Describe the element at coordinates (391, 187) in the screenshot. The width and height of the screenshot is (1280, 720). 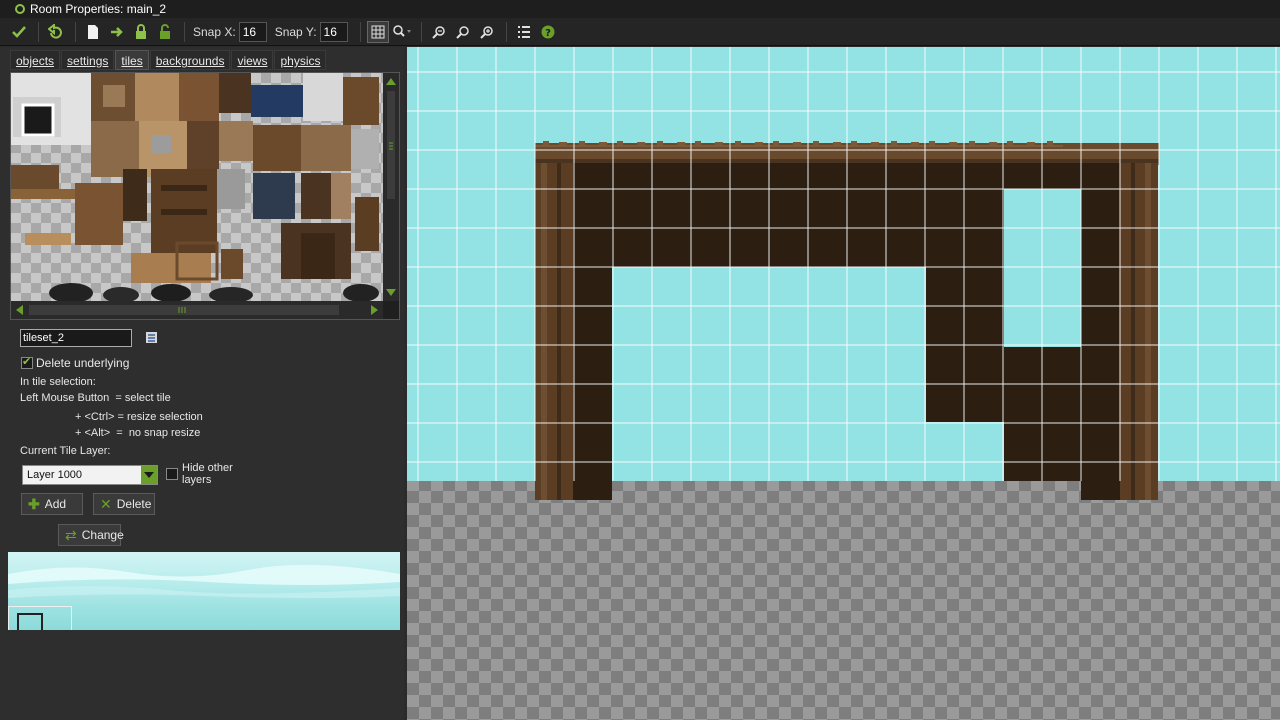
I see `tileset-vertical-scrollbar` at that location.